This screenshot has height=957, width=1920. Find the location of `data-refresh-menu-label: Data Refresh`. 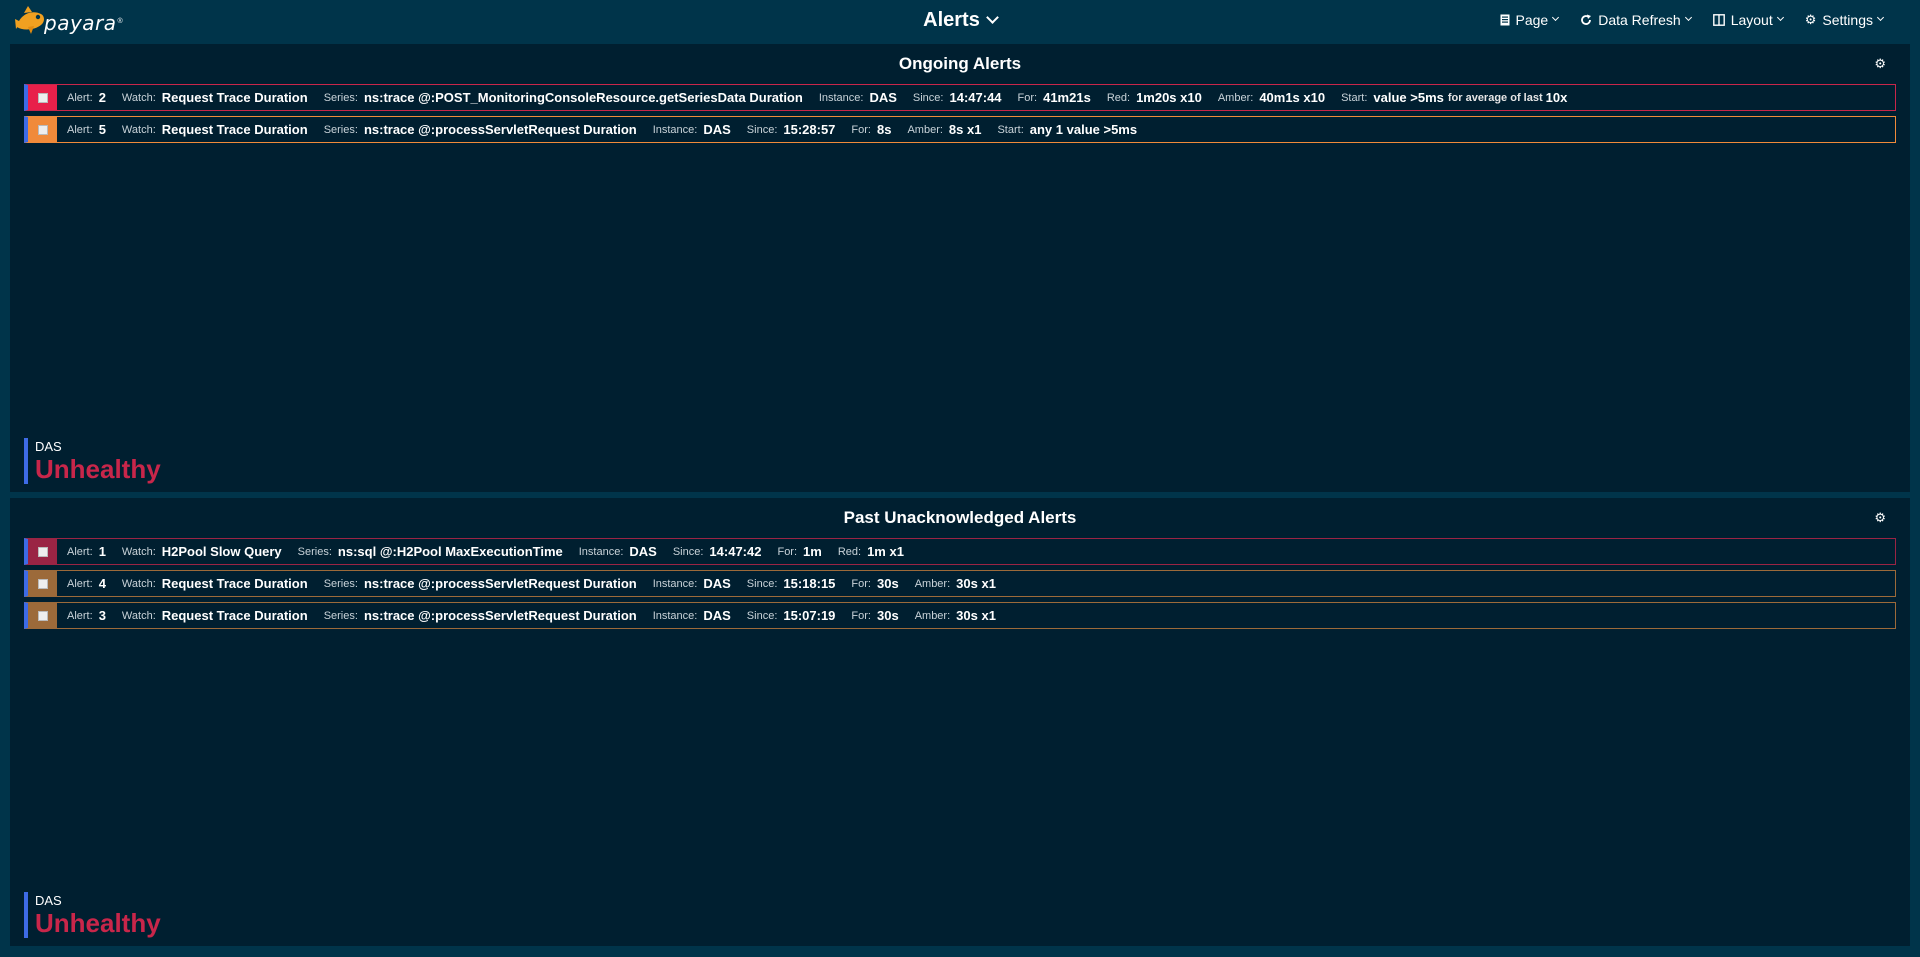

data-refresh-menu-label: Data Refresh is located at coordinates (1639, 20).